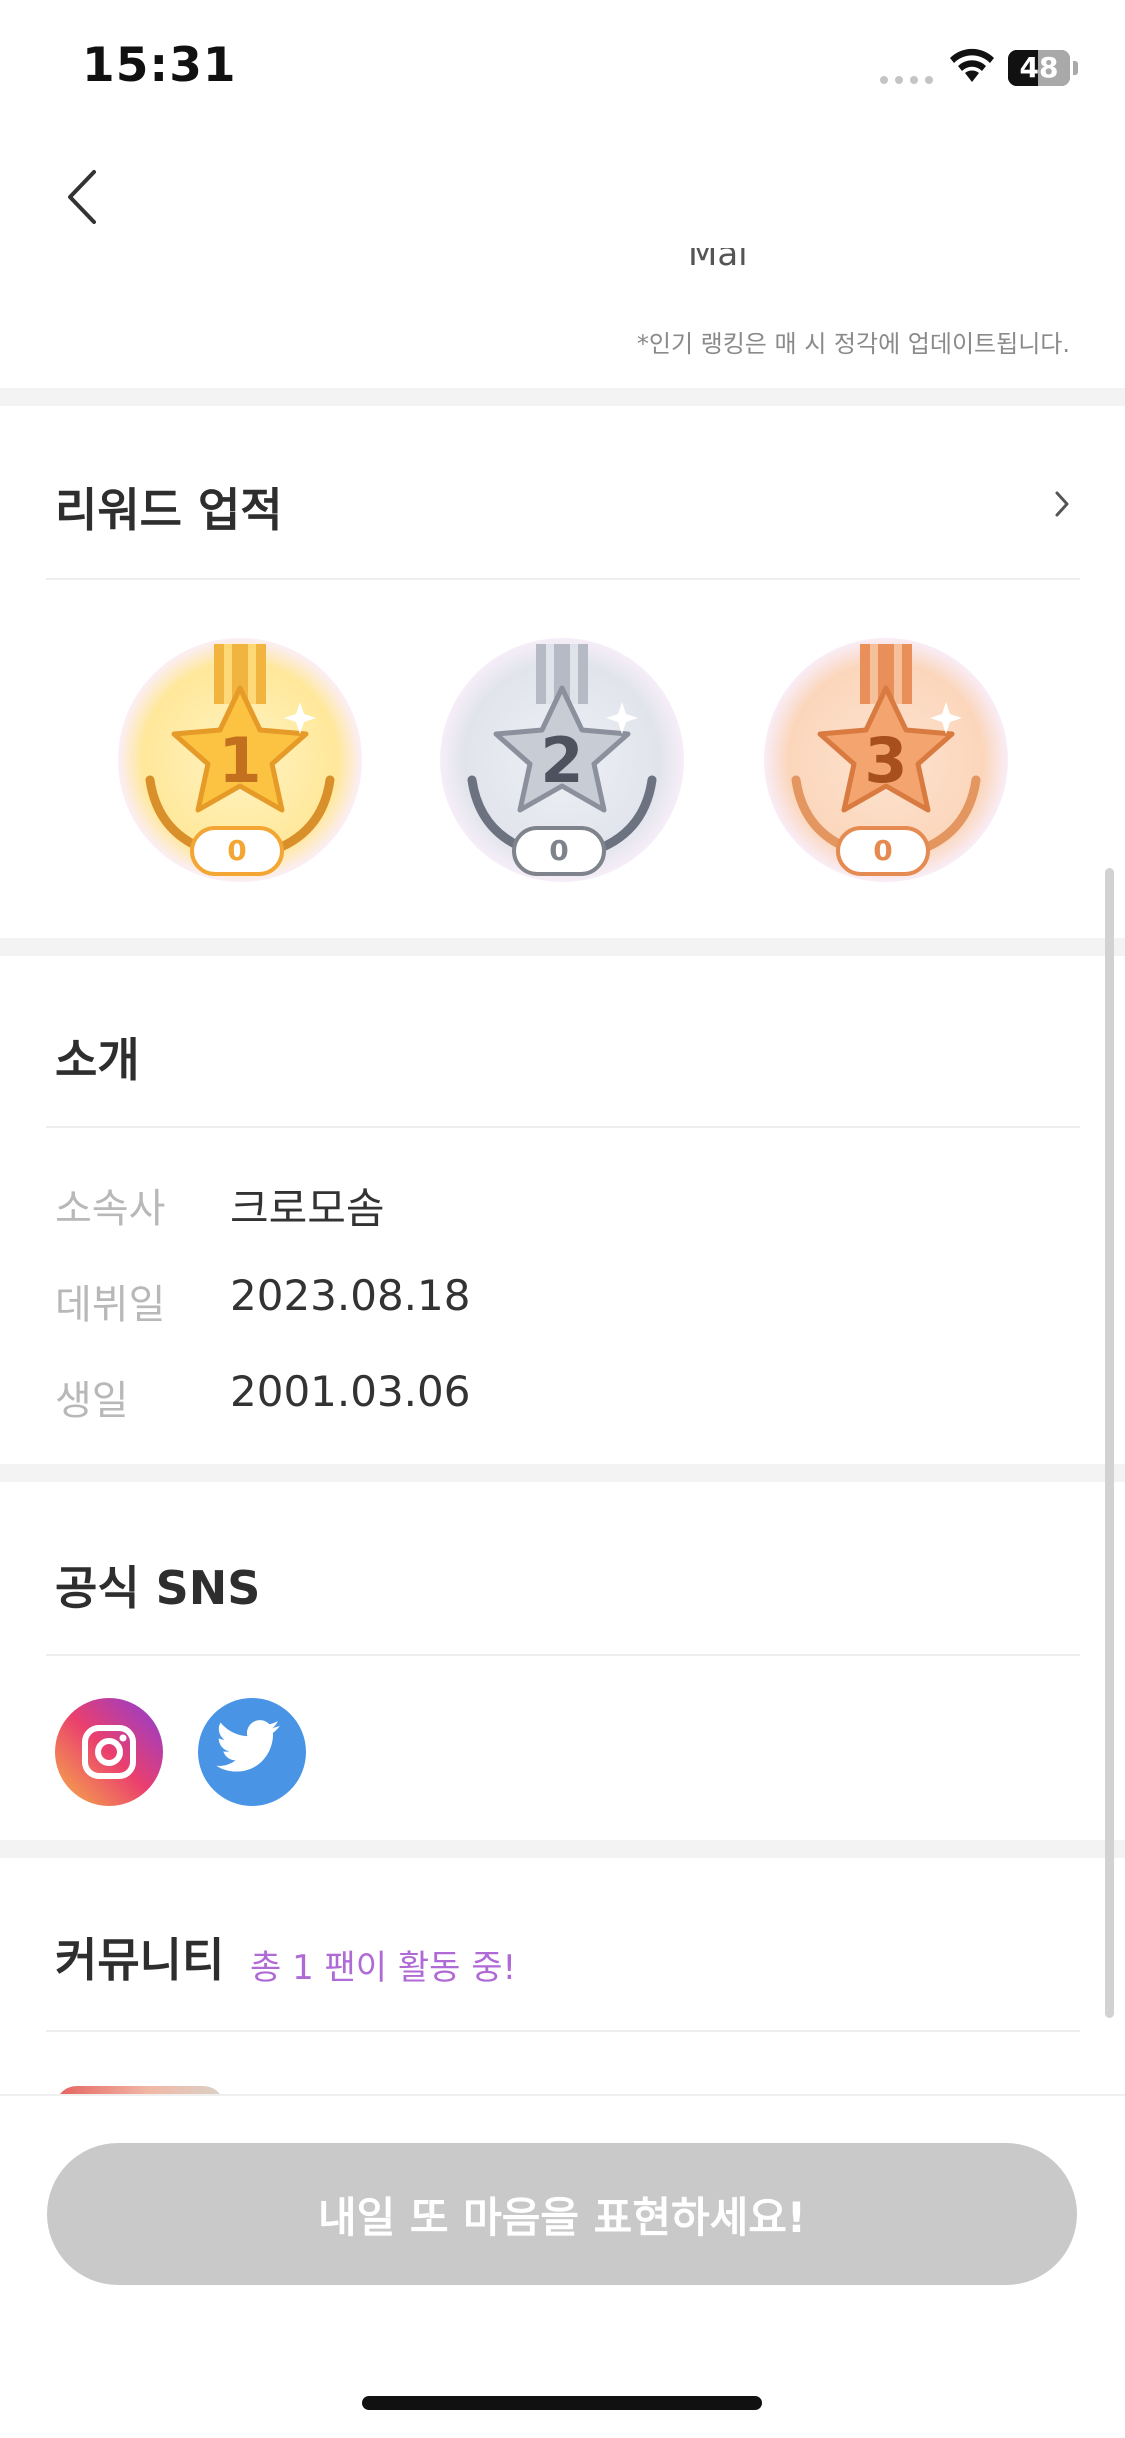 Image resolution: width=1125 pixels, height=2438 pixels. What do you see at coordinates (307, 1208) in the screenshot?
I see `agency-value: 크로모솜` at bounding box center [307, 1208].